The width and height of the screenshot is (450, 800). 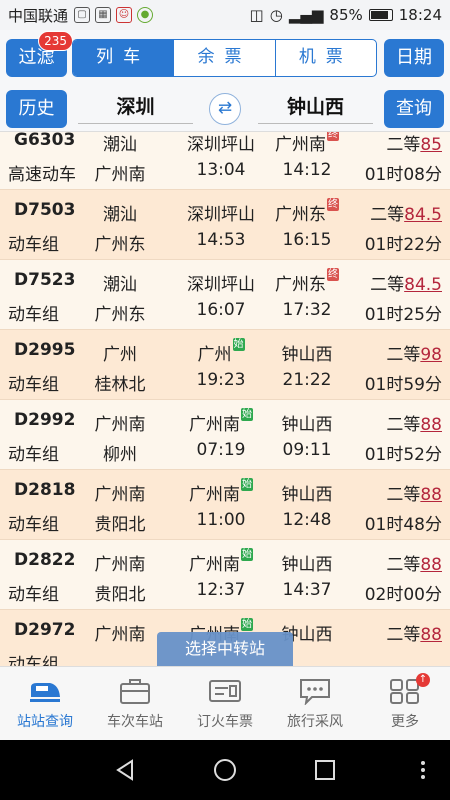 I want to click on notification-badge-icon: ↑, so click(x=423, y=680).